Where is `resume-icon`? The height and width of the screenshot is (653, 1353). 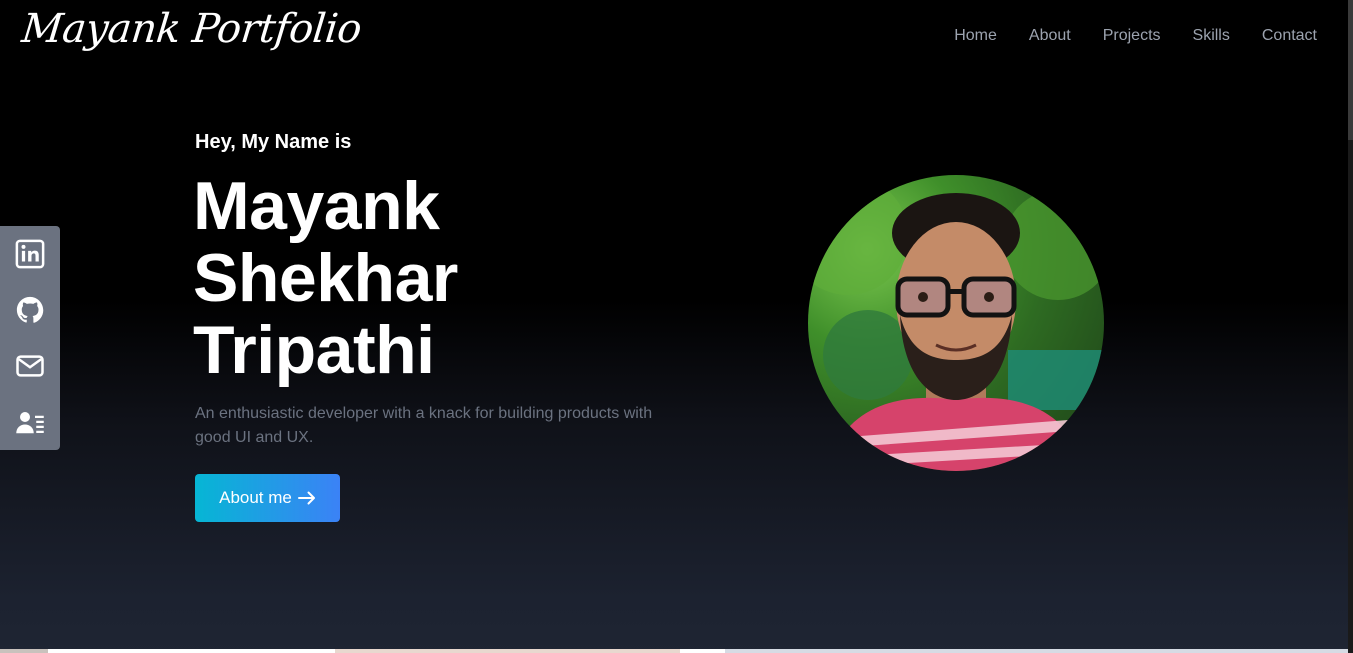
resume-icon is located at coordinates (30, 422).